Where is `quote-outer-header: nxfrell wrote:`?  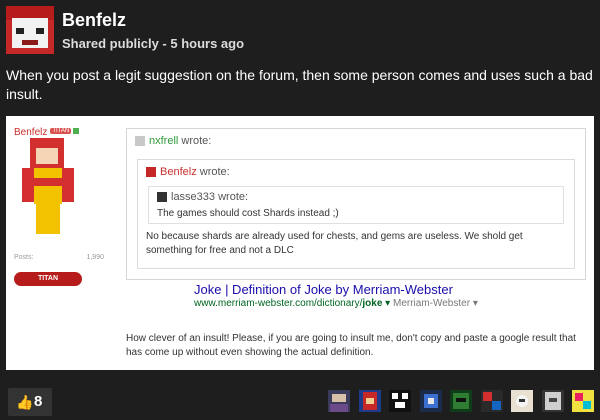
quote-outer-header: nxfrell wrote: is located at coordinates (173, 141).